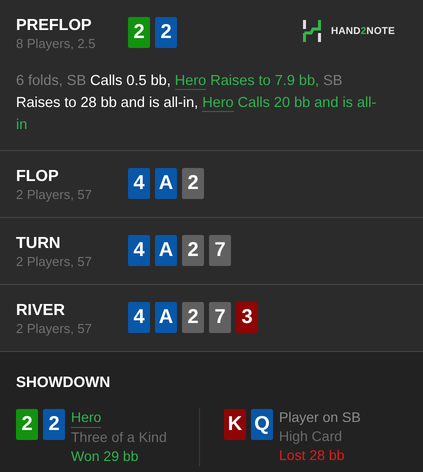 The width and height of the screenshot is (423, 472). What do you see at coordinates (54, 26) in the screenshot?
I see `street-title: PREFLOP` at bounding box center [54, 26].